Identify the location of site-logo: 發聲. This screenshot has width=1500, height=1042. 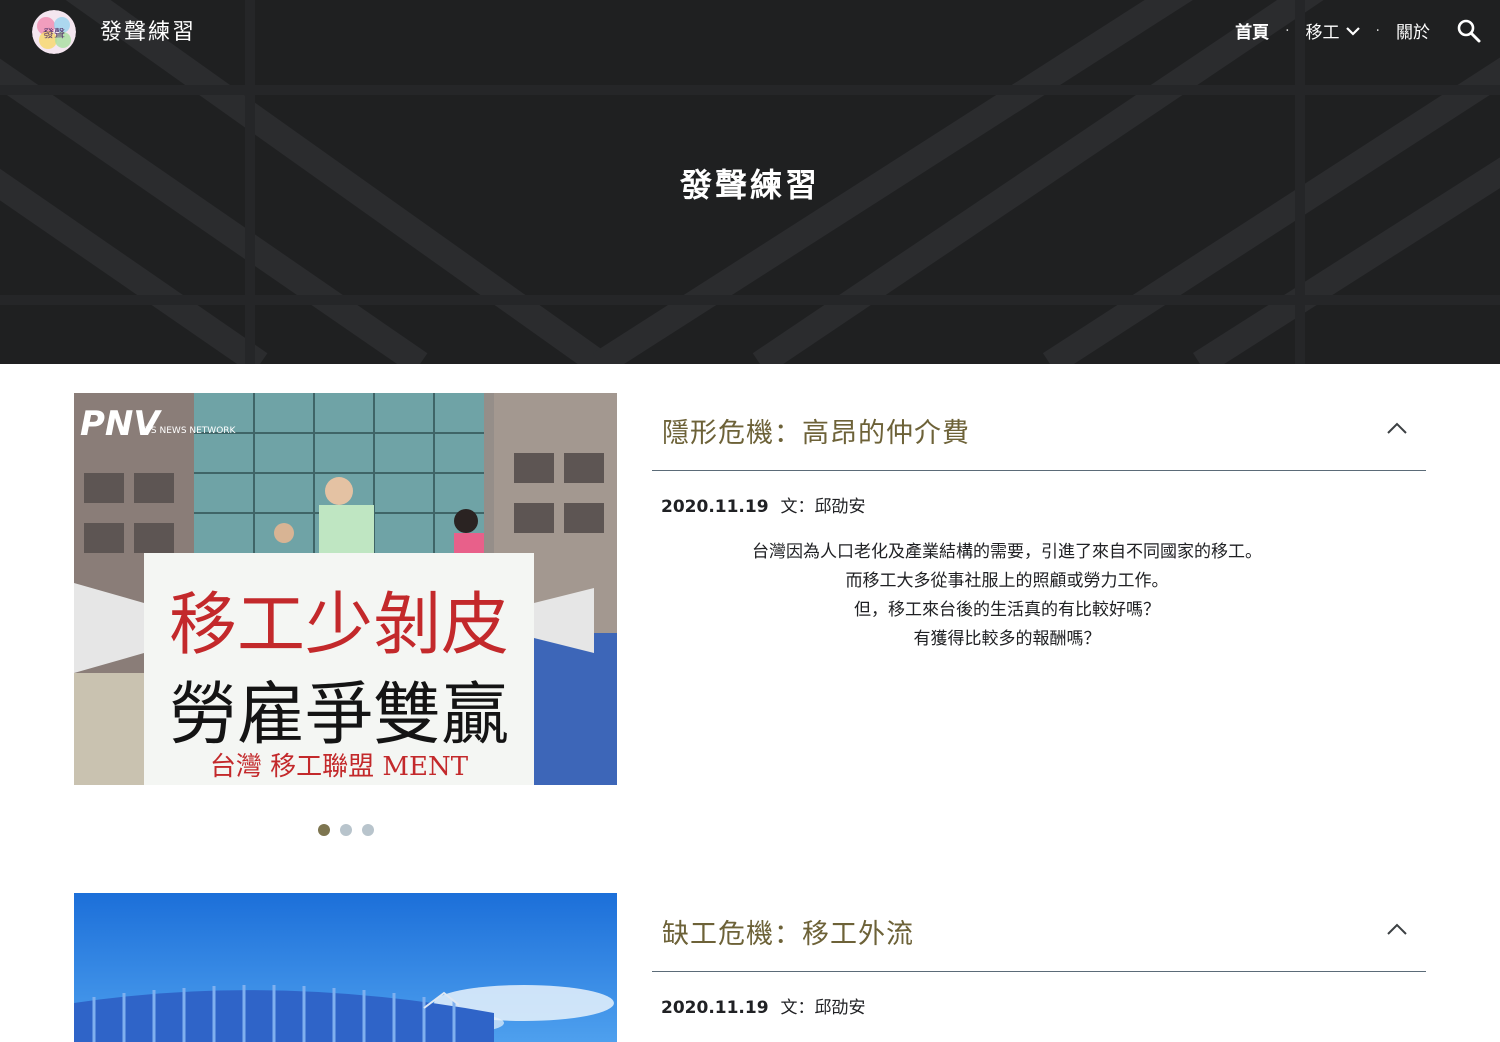
(54, 32).